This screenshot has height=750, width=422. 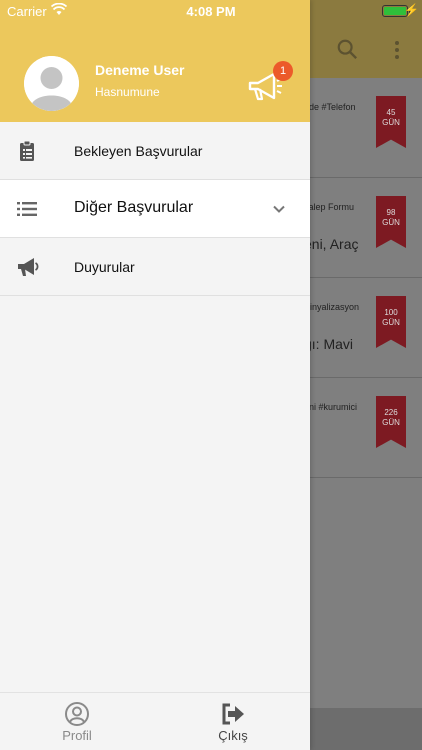 I want to click on logout-button: Çıkış, so click(x=233, y=722).